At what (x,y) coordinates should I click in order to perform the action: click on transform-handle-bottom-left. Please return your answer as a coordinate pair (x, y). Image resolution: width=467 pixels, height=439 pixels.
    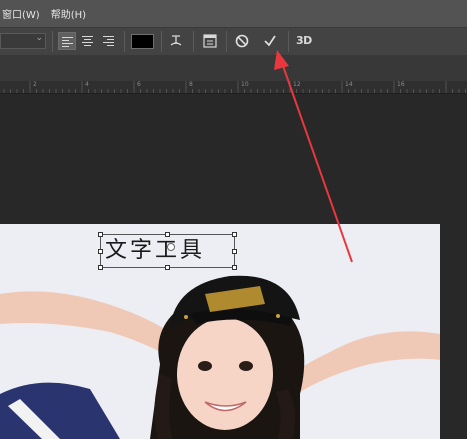
    Looking at the image, I should click on (100, 267).